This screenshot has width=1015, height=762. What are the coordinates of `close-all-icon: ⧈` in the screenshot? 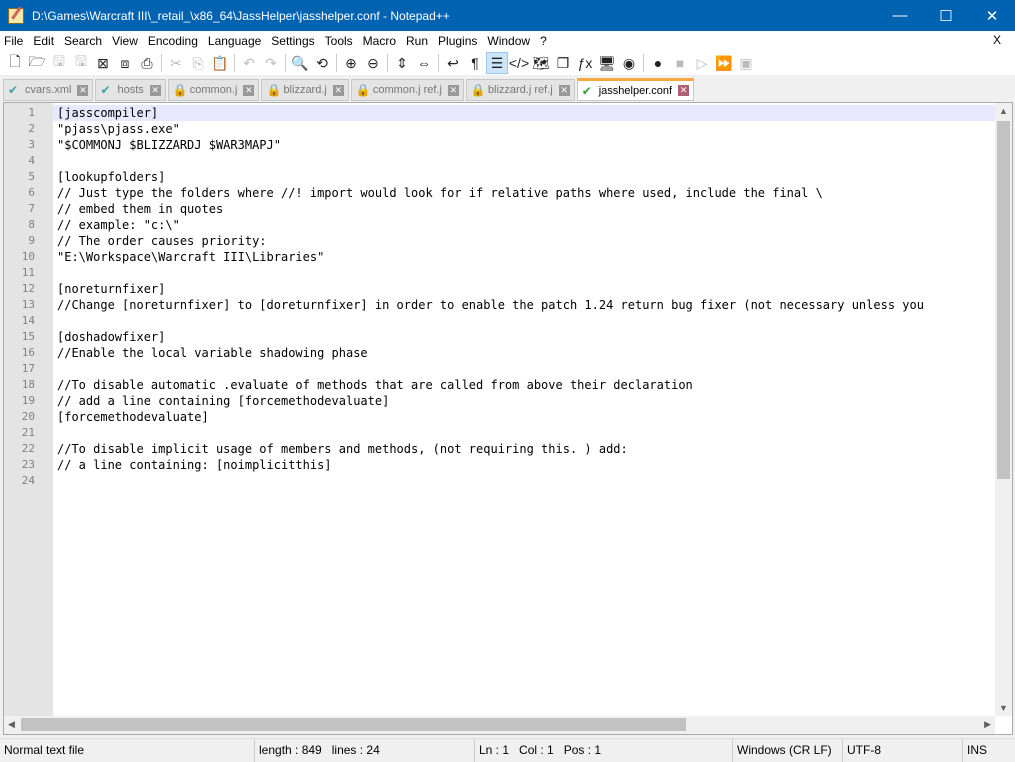 It's located at (125, 62).